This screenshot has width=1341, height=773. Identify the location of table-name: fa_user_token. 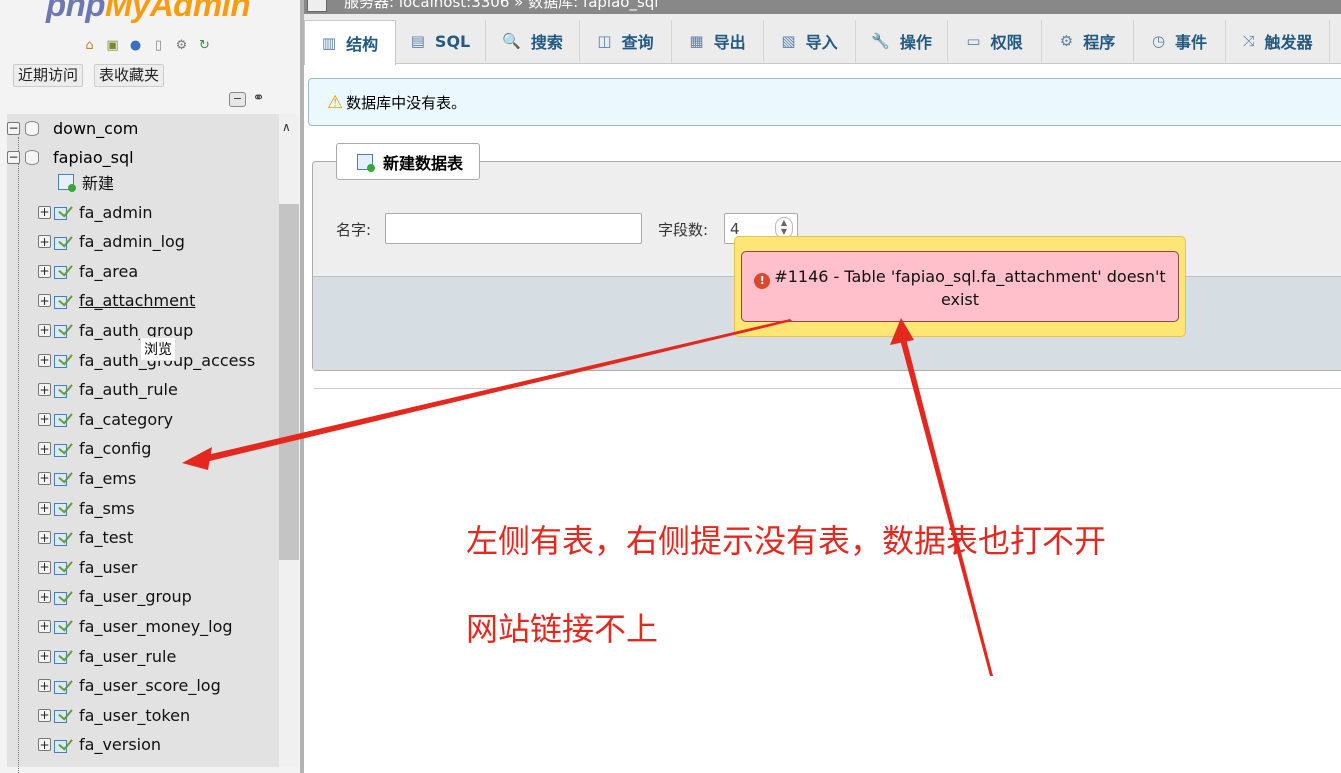
(134, 715).